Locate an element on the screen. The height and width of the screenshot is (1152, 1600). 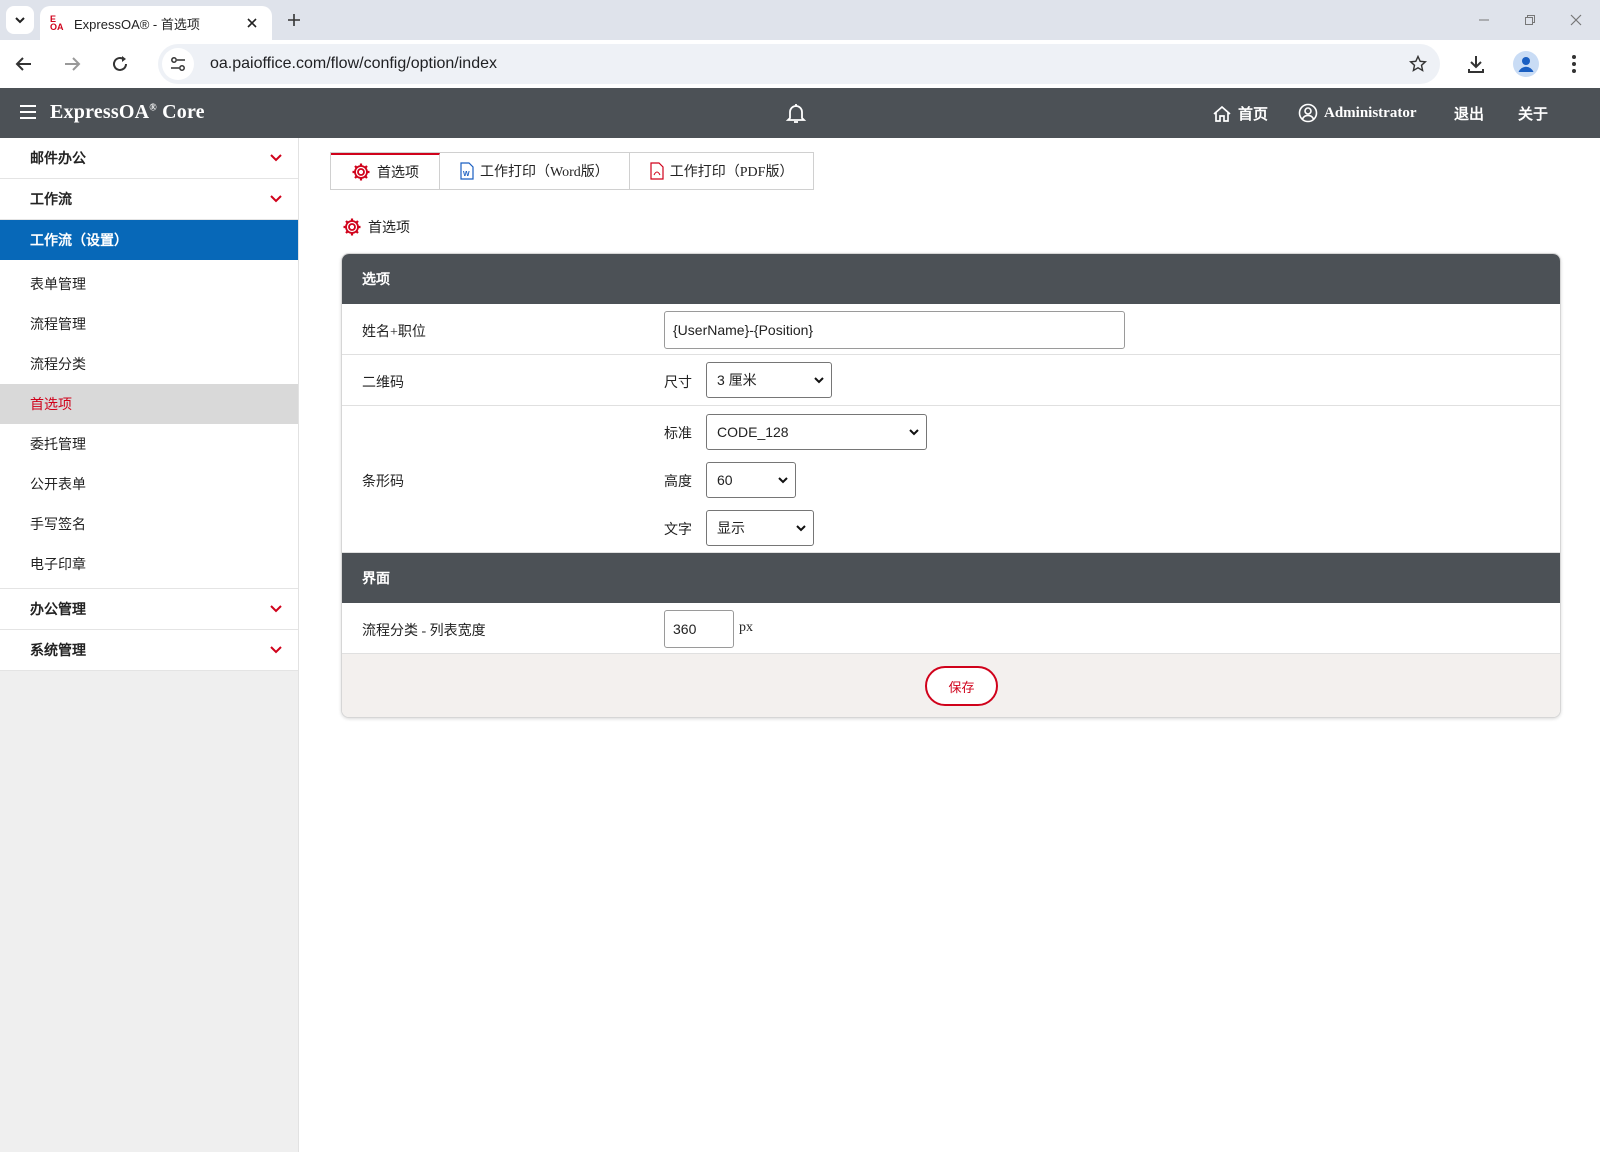
row-name-position: 姓名+职位 {UserName}-{Position} is located at coordinates (951, 329).